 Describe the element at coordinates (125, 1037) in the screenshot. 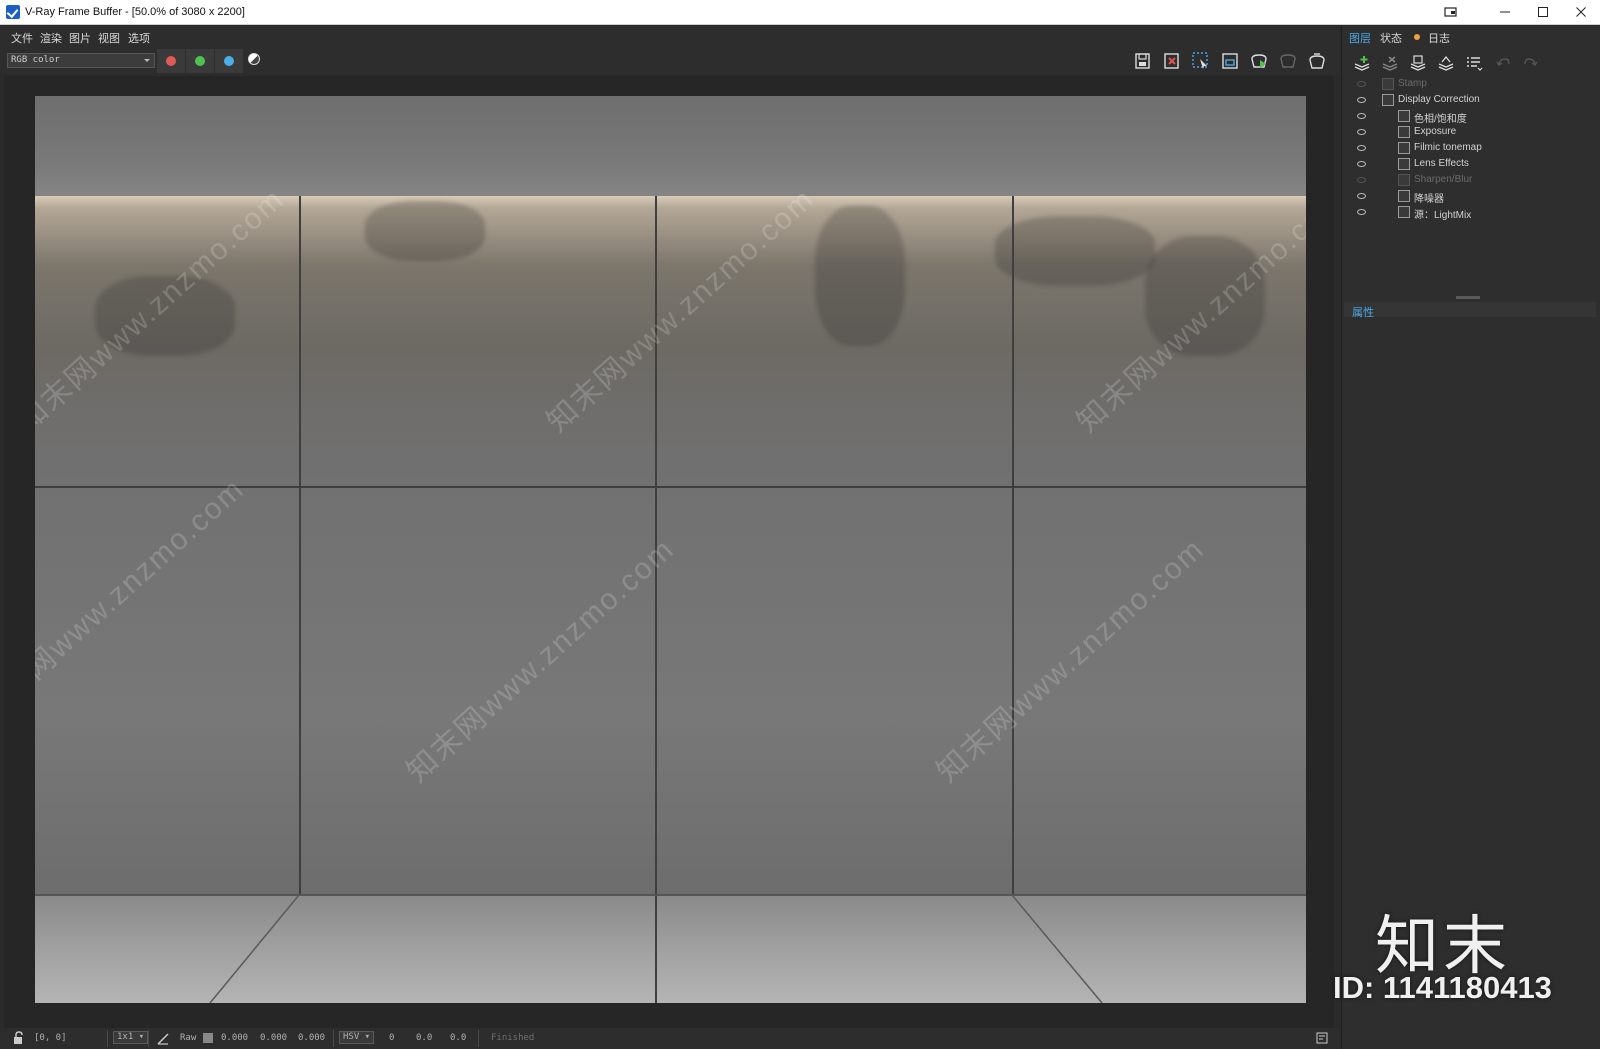

I see `zoom-value: 1x1` at that location.